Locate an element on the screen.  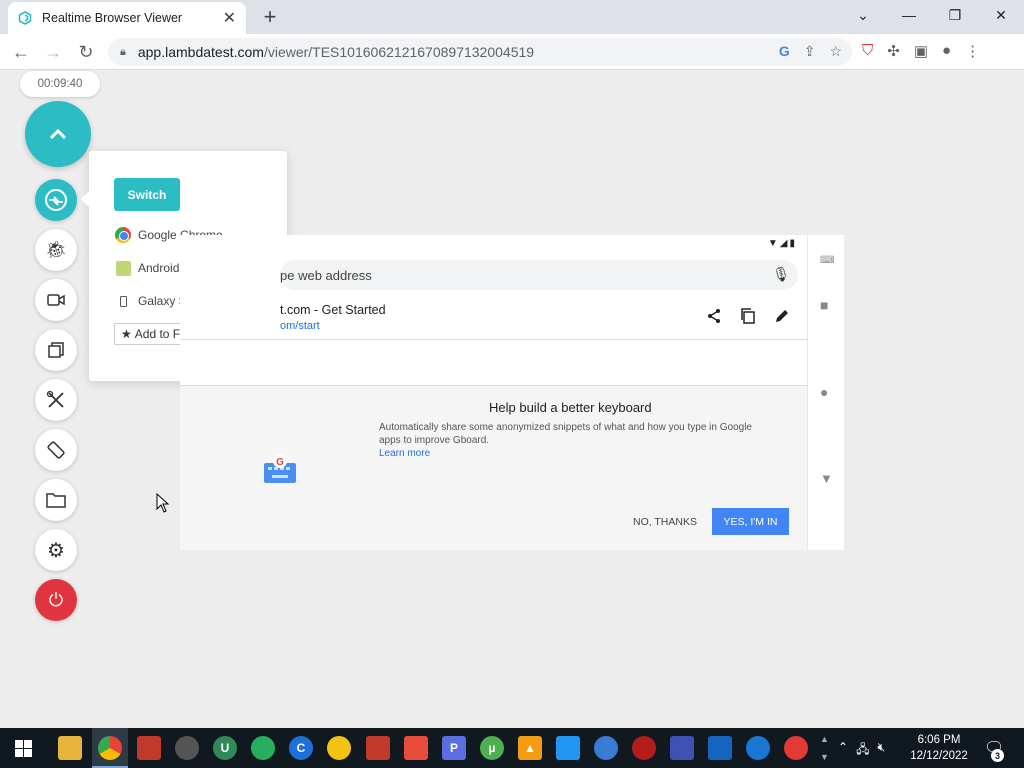
share-icon: ⇪ is located at coordinates (810, 51).